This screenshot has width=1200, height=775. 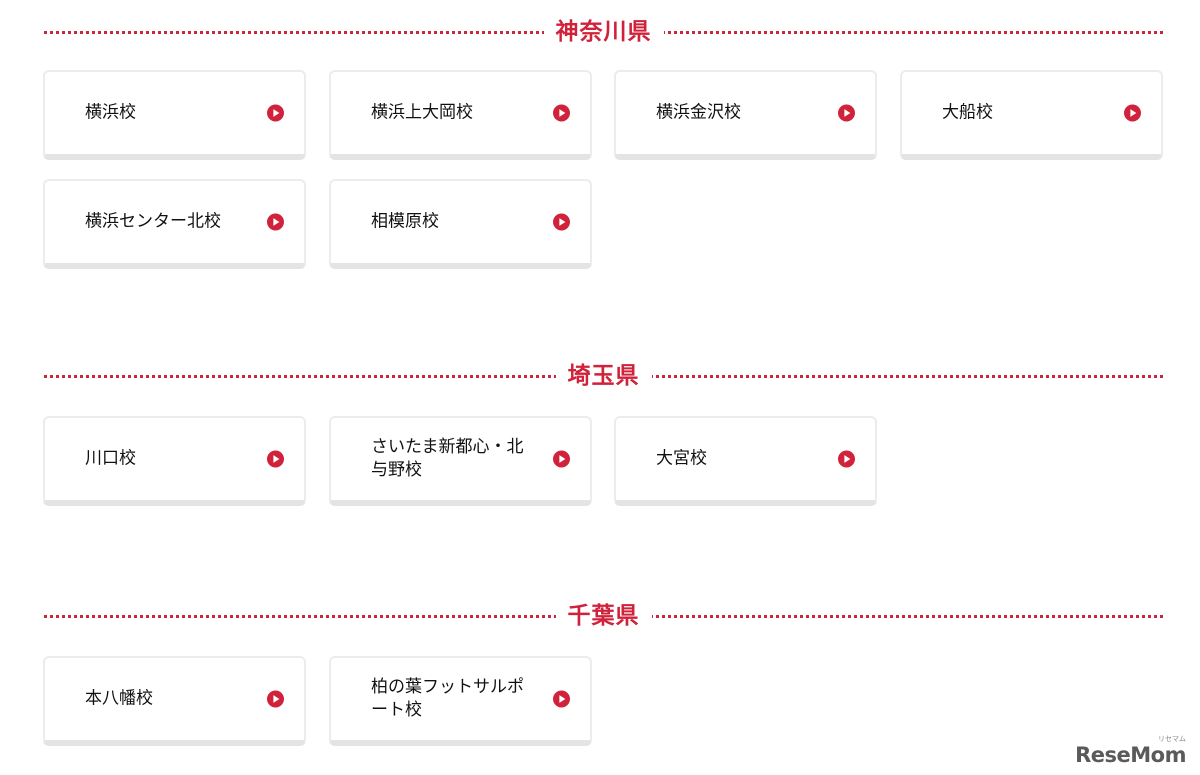 I want to click on section-title: 埼玉県, so click(x=603, y=376).